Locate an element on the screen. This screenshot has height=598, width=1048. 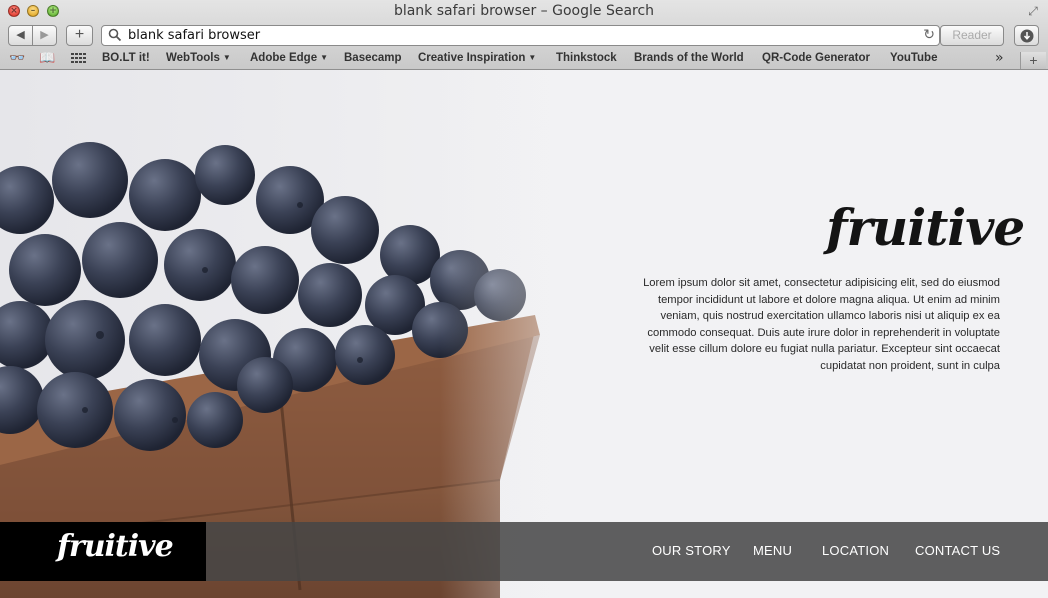
search-icon is located at coordinates (115, 35).